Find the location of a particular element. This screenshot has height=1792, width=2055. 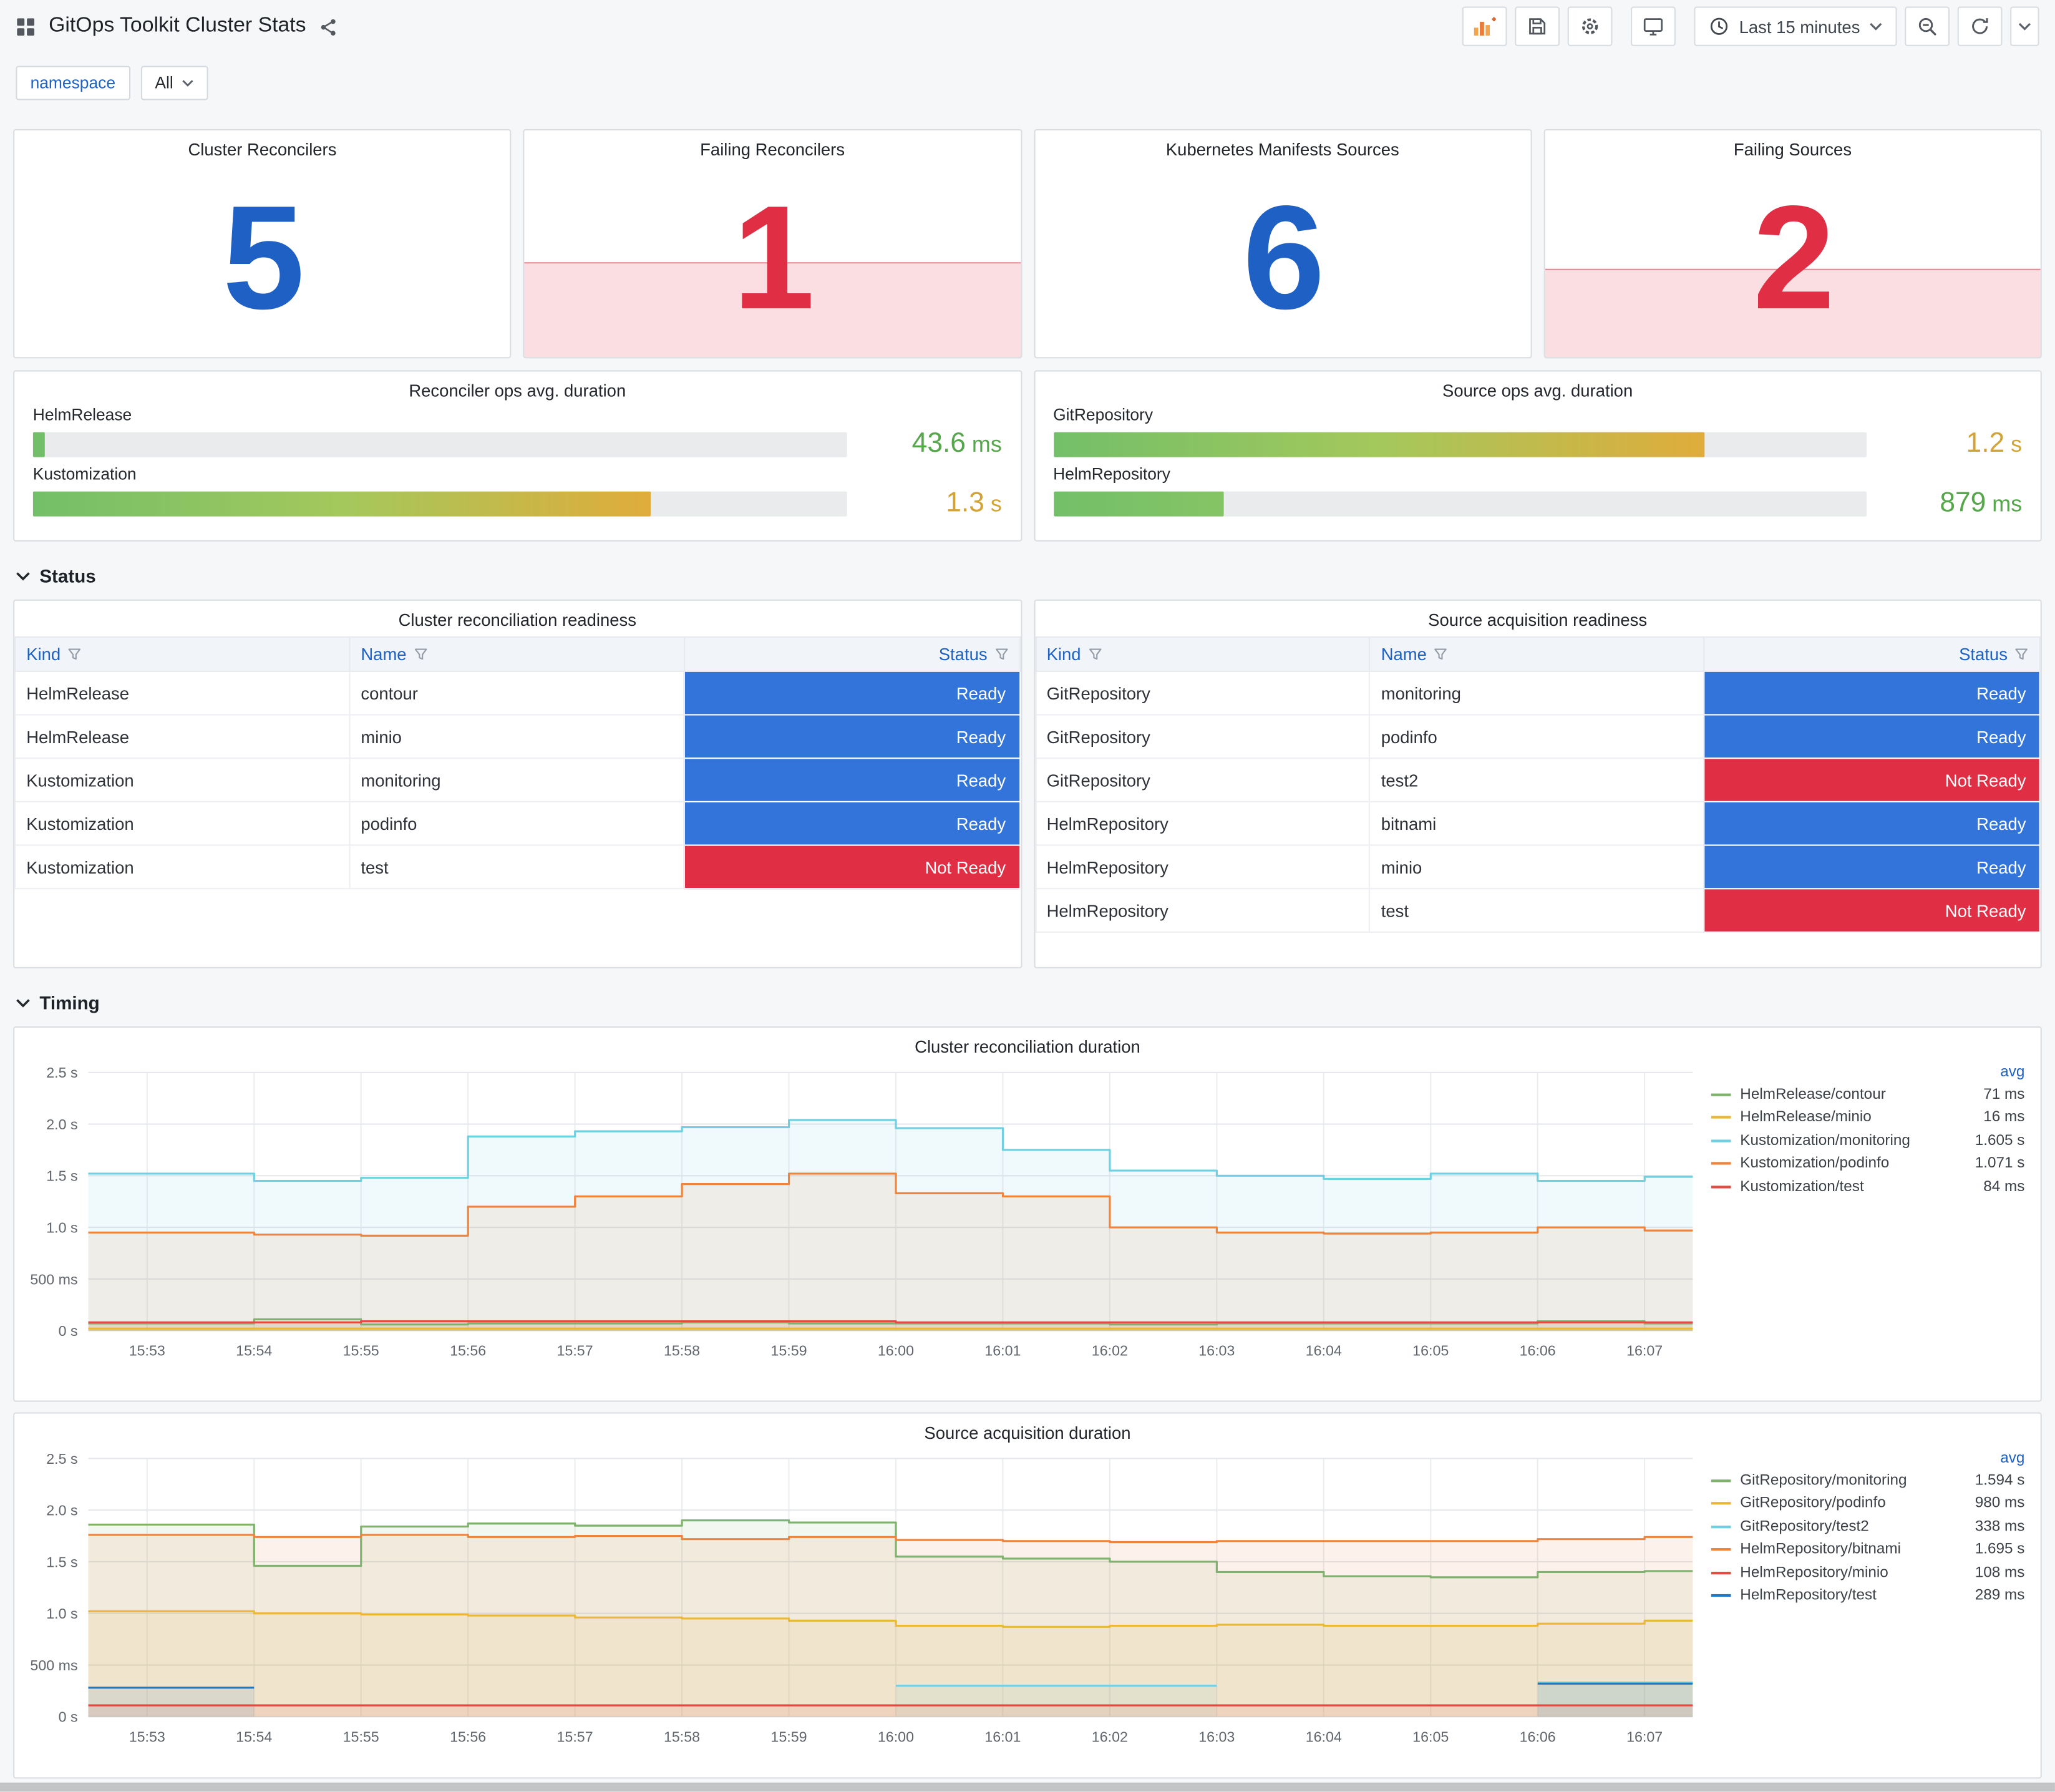

cell-kind: HelmRelease is located at coordinates (182, 736).